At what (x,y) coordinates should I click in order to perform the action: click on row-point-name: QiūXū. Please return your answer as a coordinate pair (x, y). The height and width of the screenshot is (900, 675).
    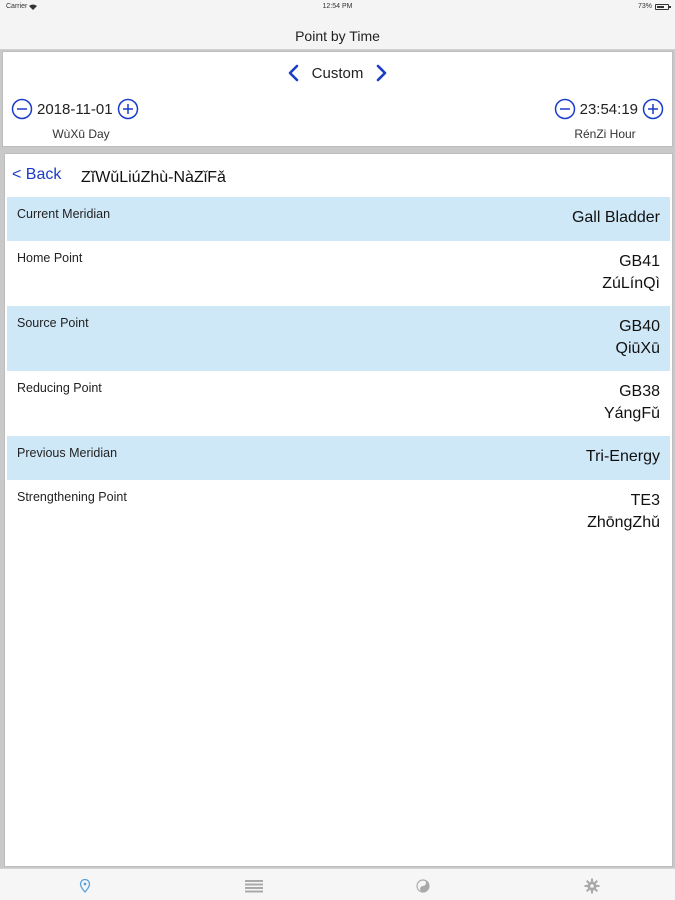
    Looking at the image, I should click on (637, 348).